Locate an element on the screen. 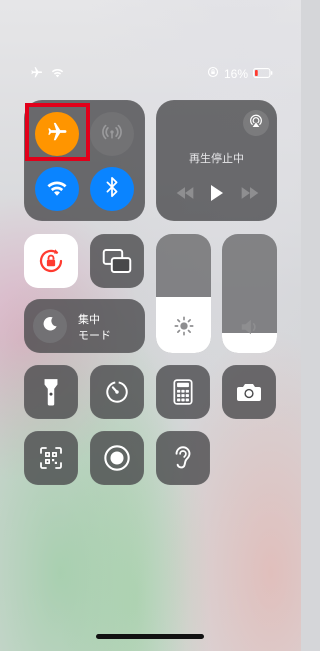 The width and height of the screenshot is (320, 651). calculator-icon is located at coordinates (183, 392).